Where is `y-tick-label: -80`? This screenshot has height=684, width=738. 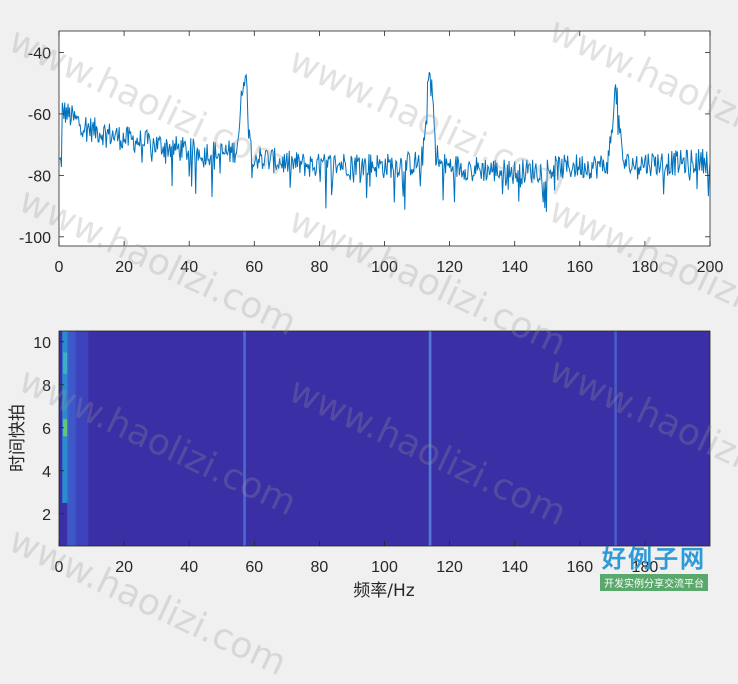
y-tick-label: -80 is located at coordinates (39, 176).